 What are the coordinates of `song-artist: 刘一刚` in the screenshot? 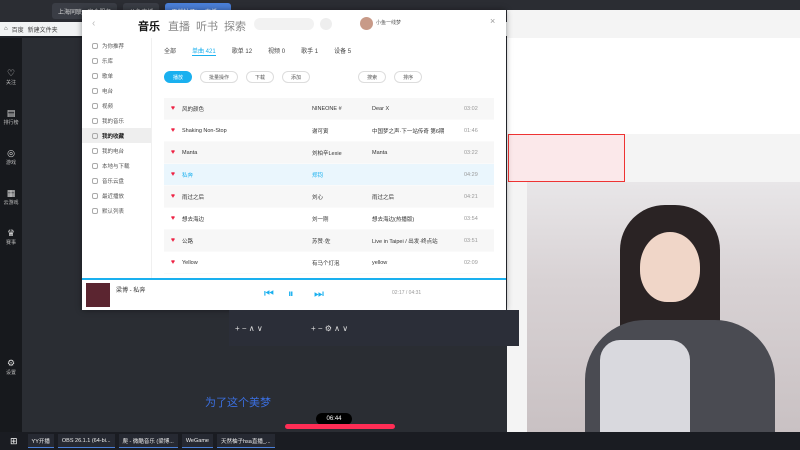 It's located at (320, 219).